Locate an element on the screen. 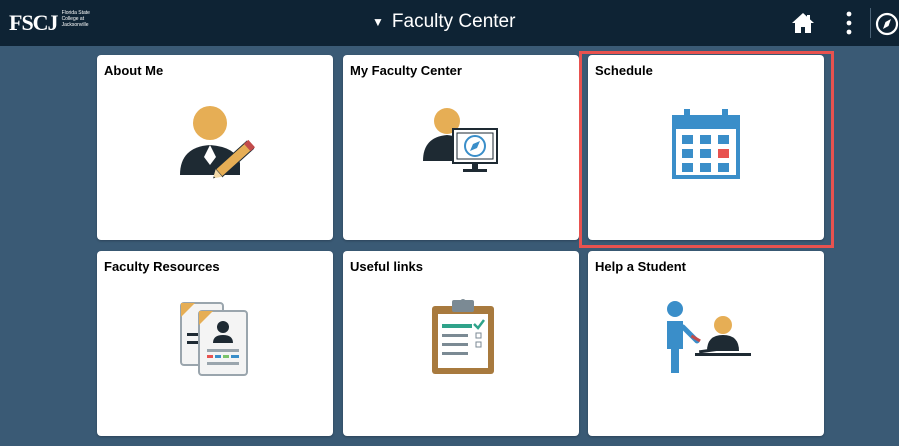 The width and height of the screenshot is (899, 446). page-title-dropdown: ▼ Faculty Center is located at coordinates (443, 22).